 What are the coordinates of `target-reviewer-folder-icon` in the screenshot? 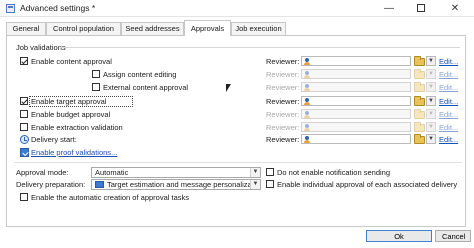 It's located at (419, 101).